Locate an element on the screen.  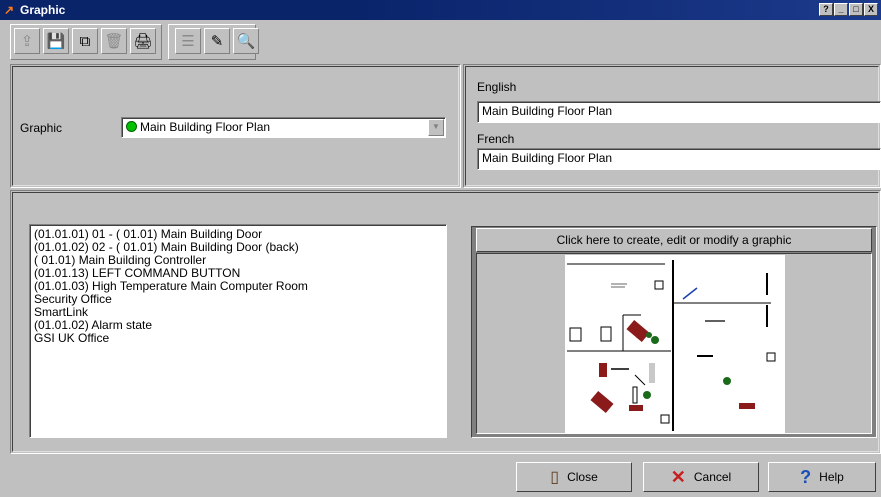
close-button: ▯ Close is located at coordinates (574, 477).